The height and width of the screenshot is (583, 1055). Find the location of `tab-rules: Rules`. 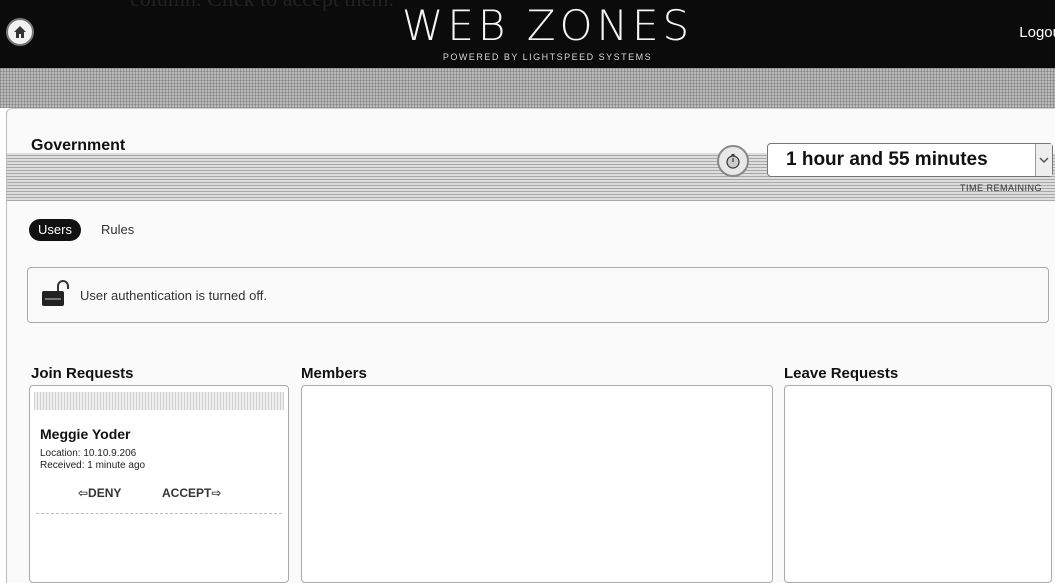

tab-rules: Rules is located at coordinates (117, 229).